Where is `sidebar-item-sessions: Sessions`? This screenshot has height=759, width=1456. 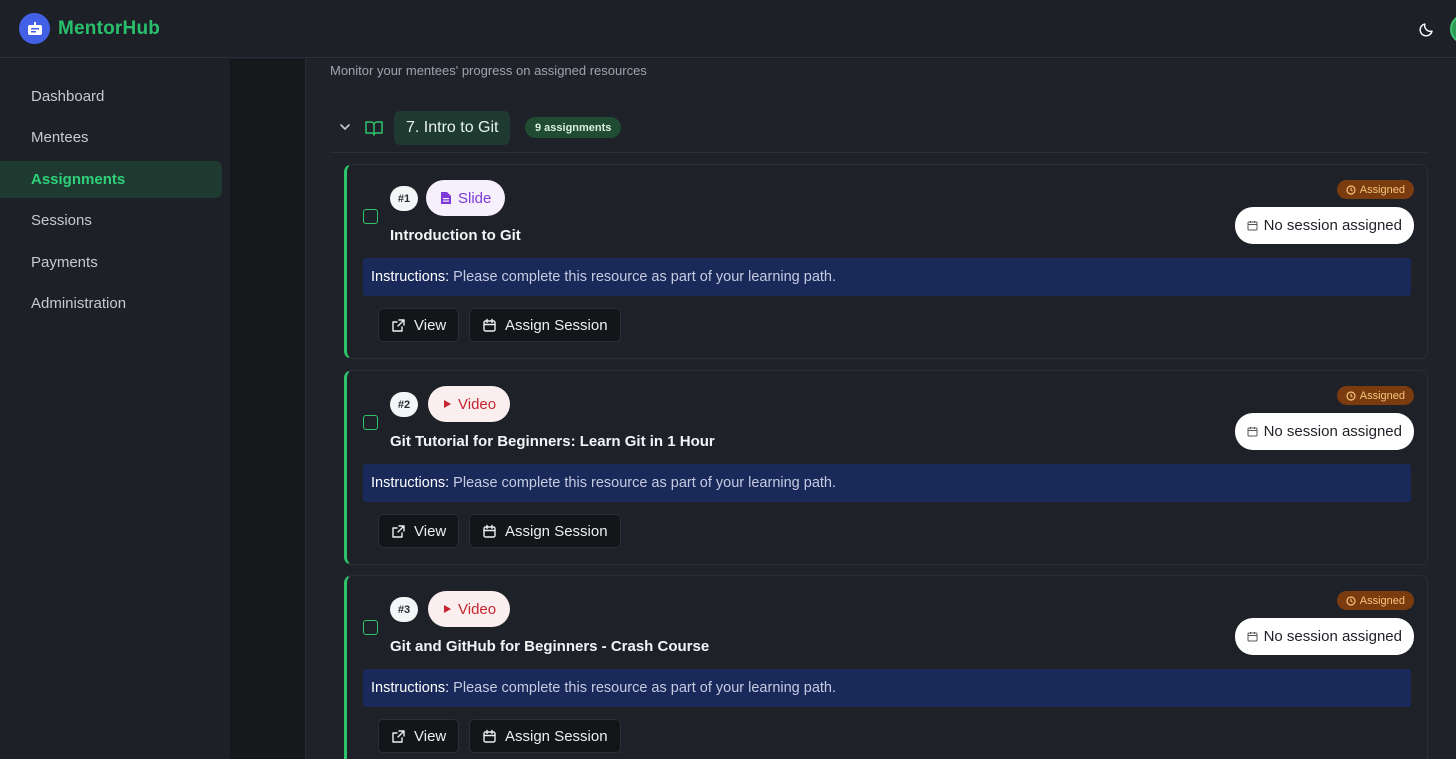 sidebar-item-sessions: Sessions is located at coordinates (111, 220).